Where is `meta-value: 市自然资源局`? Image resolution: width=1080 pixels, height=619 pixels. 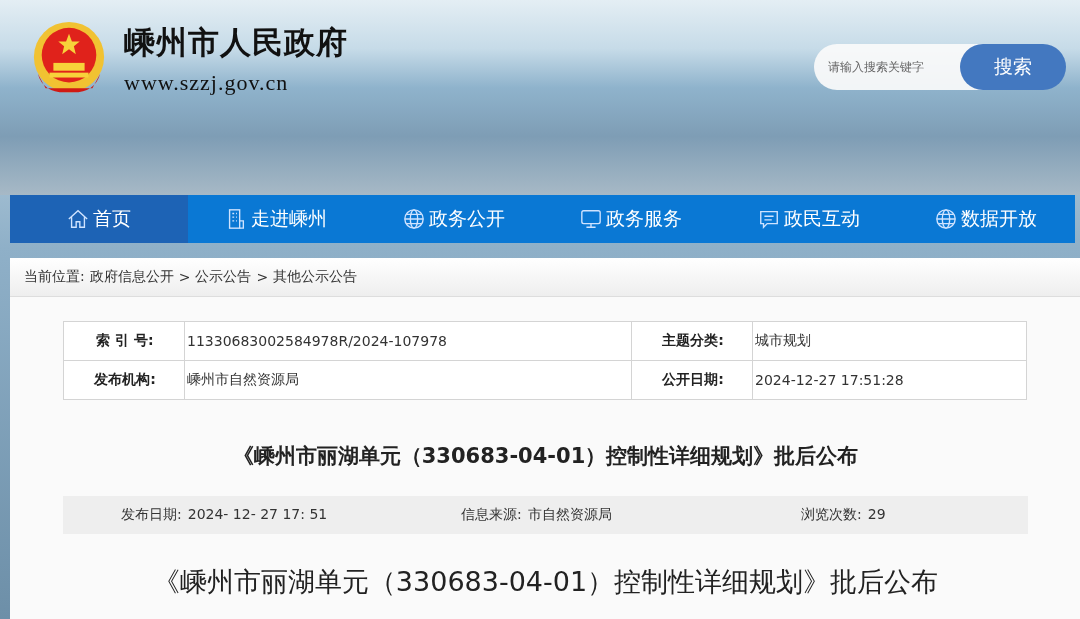 meta-value: 市自然资源局 is located at coordinates (569, 515).